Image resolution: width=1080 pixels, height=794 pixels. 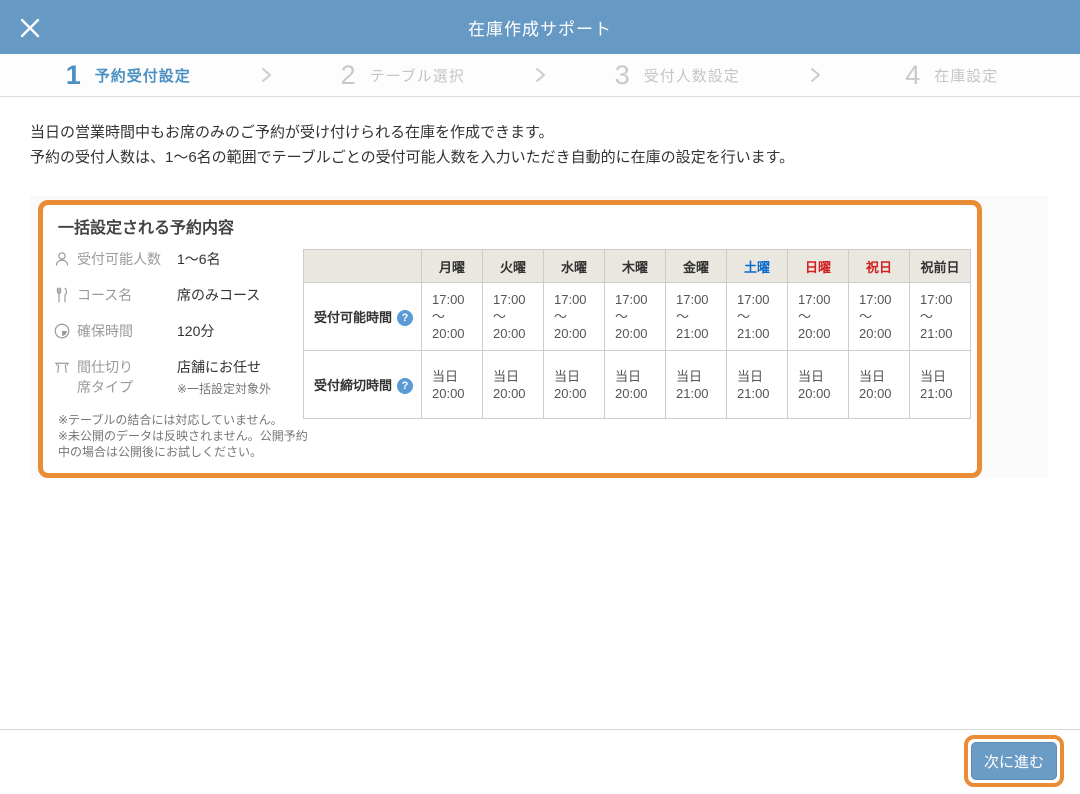 What do you see at coordinates (353, 317) in the screenshot?
I see `row-label: 受付可能時間` at bounding box center [353, 317].